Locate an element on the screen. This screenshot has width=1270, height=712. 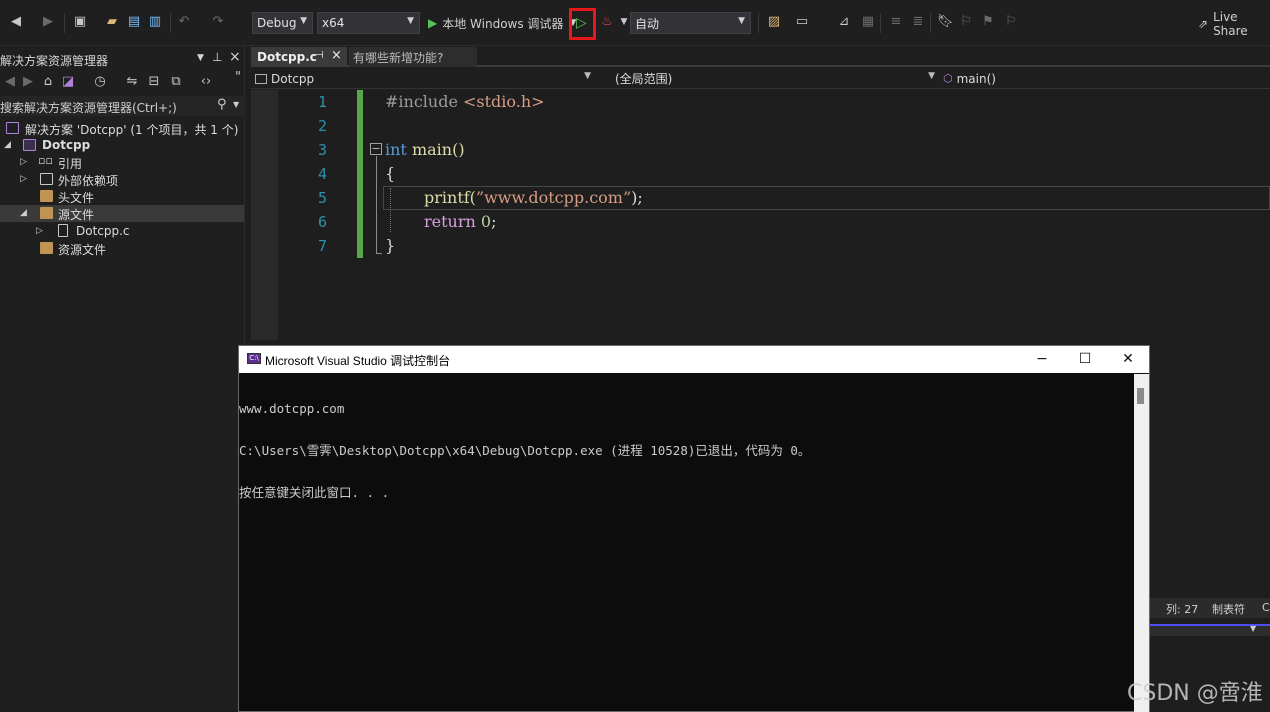
navigation-bar: Dotcpp ▼ (全局范围) ▼ ⬡ main() is located at coordinates (760, 78).